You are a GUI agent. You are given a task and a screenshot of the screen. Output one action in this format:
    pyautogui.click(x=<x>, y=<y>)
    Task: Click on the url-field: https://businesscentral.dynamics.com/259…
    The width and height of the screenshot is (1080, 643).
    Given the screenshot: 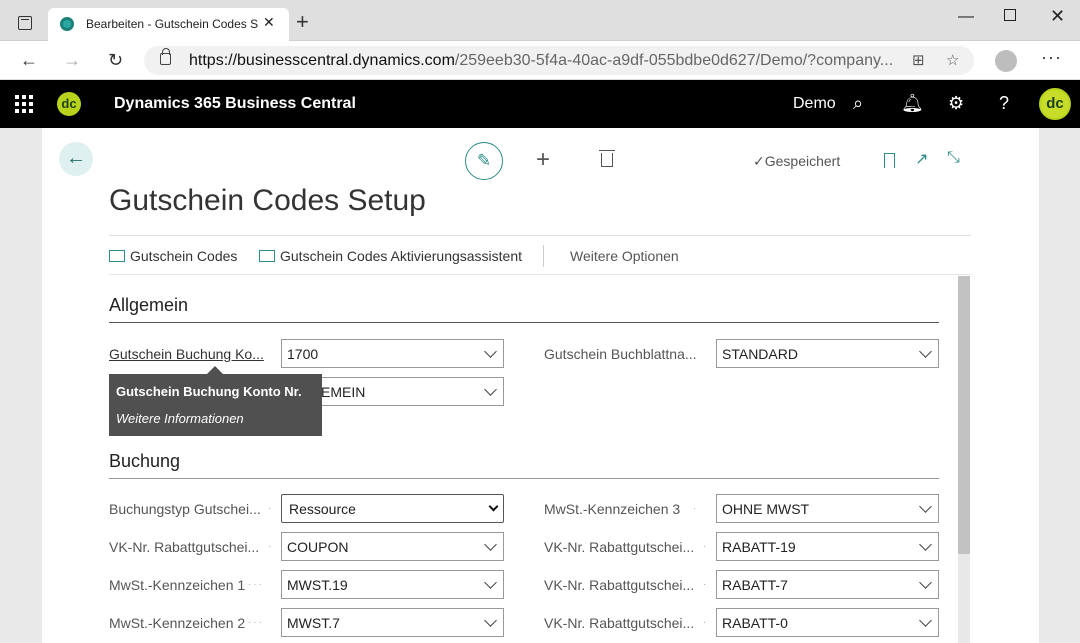 What is the action you would take?
    pyautogui.click(x=559, y=60)
    